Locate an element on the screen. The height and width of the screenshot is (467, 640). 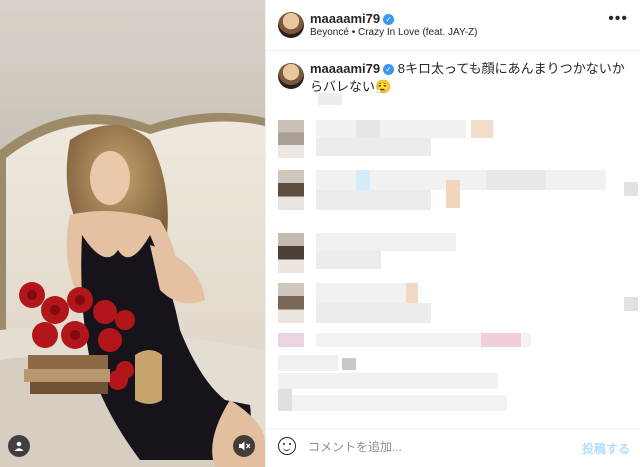
more-options-icon: ••• is located at coordinates (618, 19).